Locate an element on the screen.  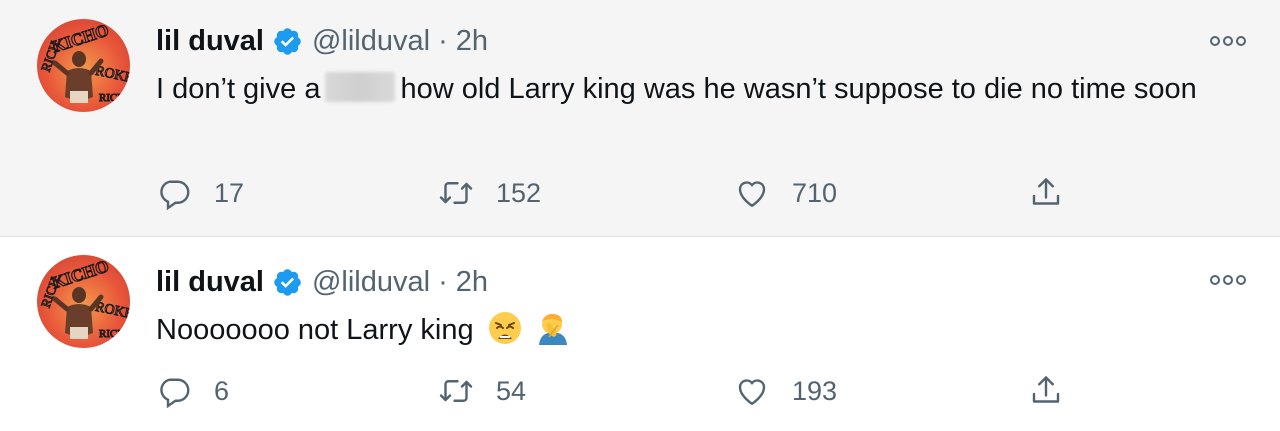
retweet-button: 152 is located at coordinates (489, 193).